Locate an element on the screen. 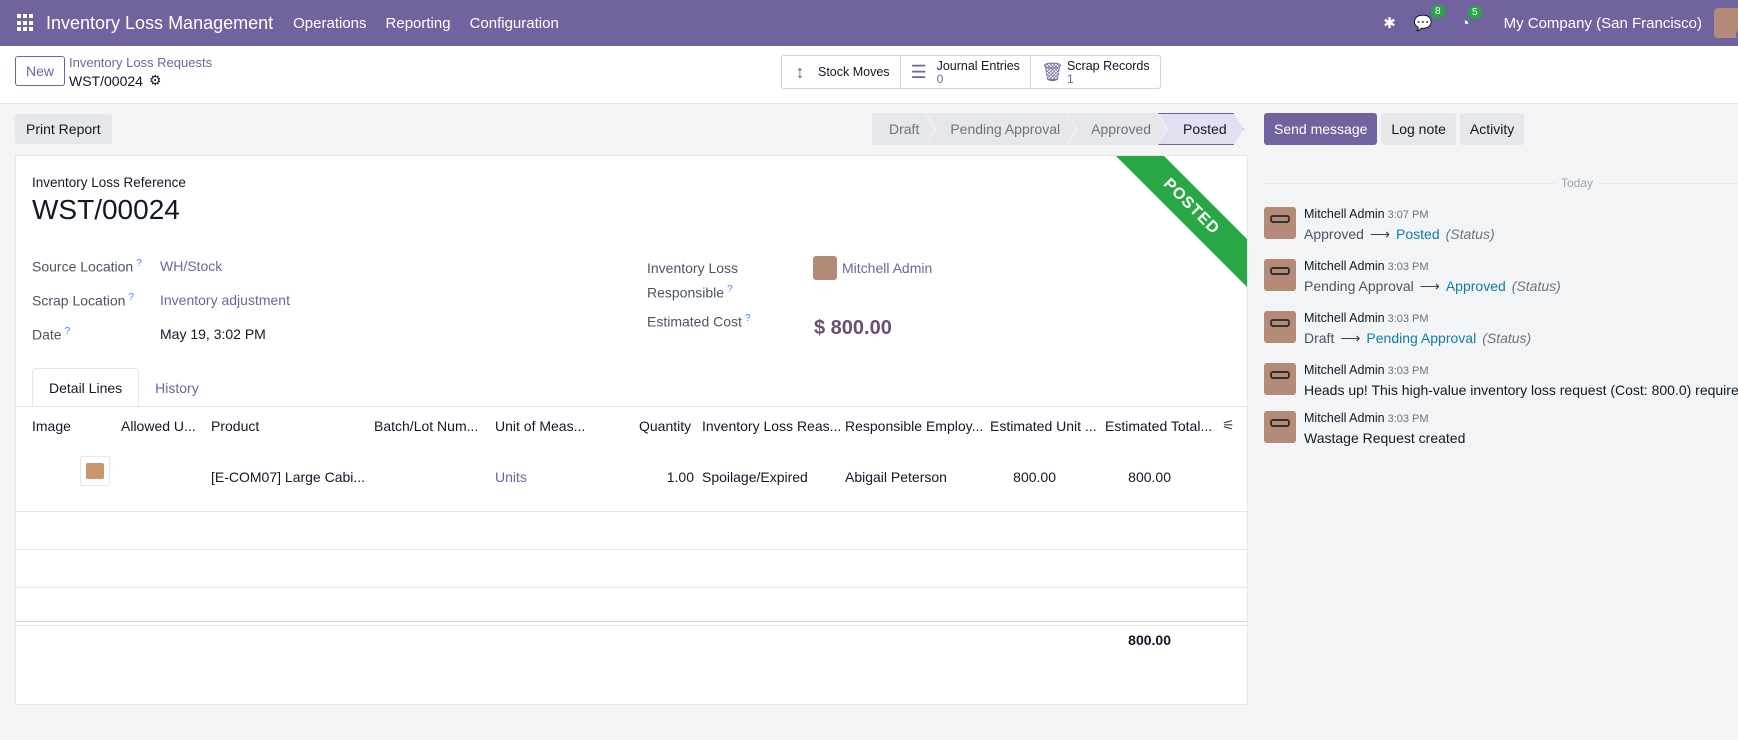  user-avatar is located at coordinates (1726, 24).